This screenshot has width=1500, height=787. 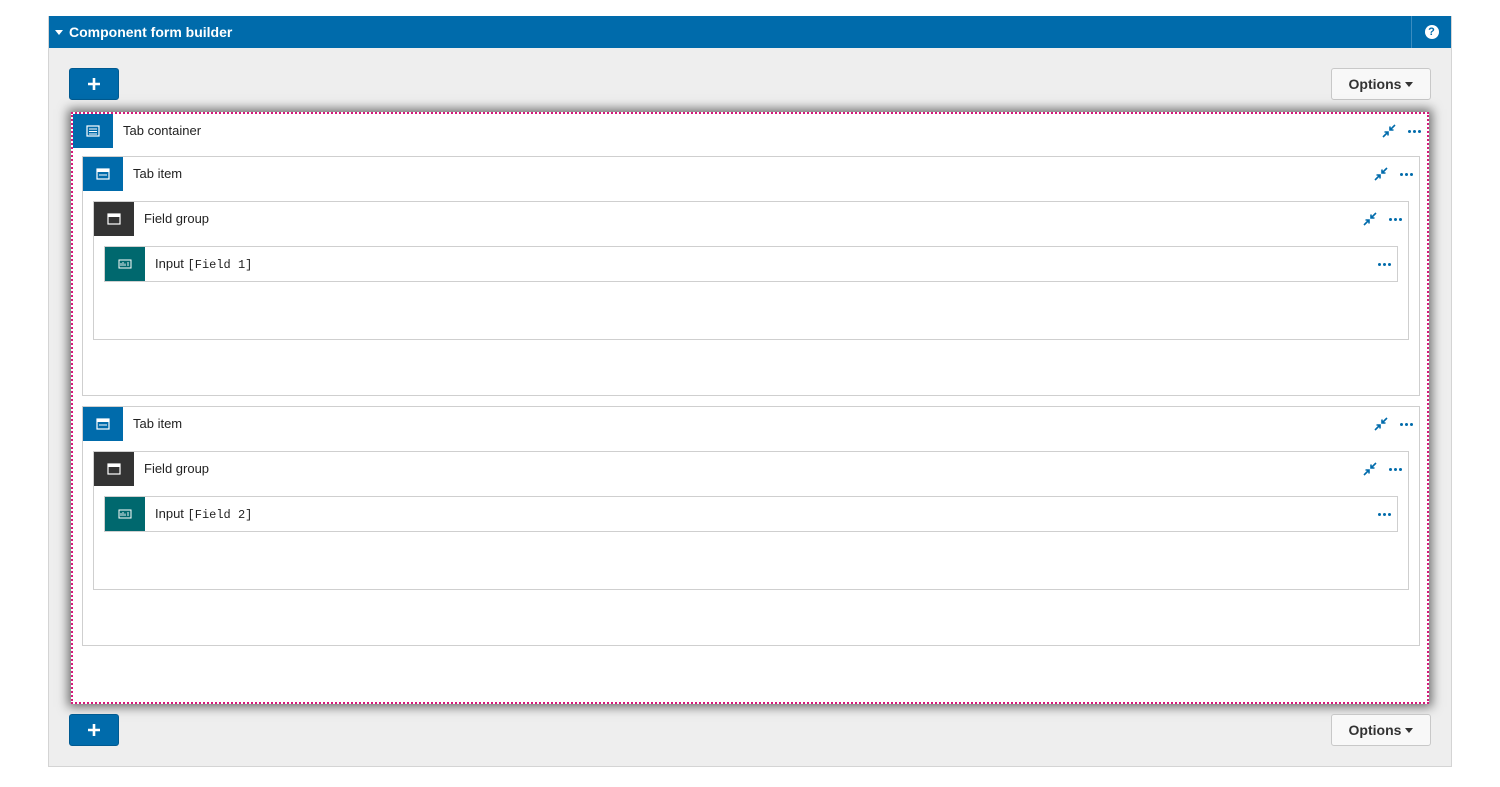 I want to click on options-button-bottom: Options, so click(x=1381, y=730).